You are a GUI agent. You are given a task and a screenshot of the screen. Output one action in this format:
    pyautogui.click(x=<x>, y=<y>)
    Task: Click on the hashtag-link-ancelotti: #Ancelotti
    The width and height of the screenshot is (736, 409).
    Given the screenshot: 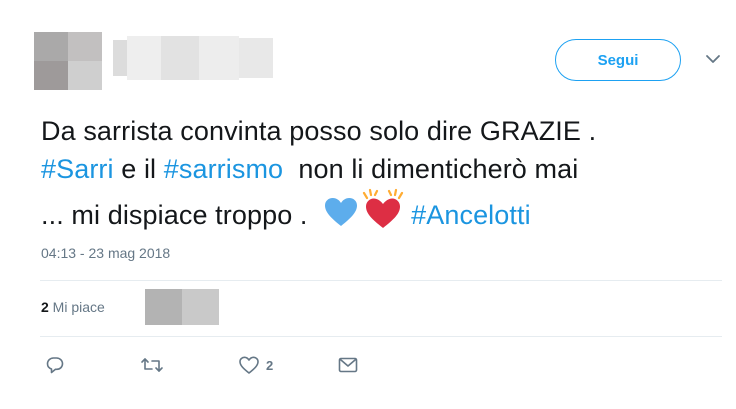 What is the action you would take?
    pyautogui.click(x=471, y=215)
    